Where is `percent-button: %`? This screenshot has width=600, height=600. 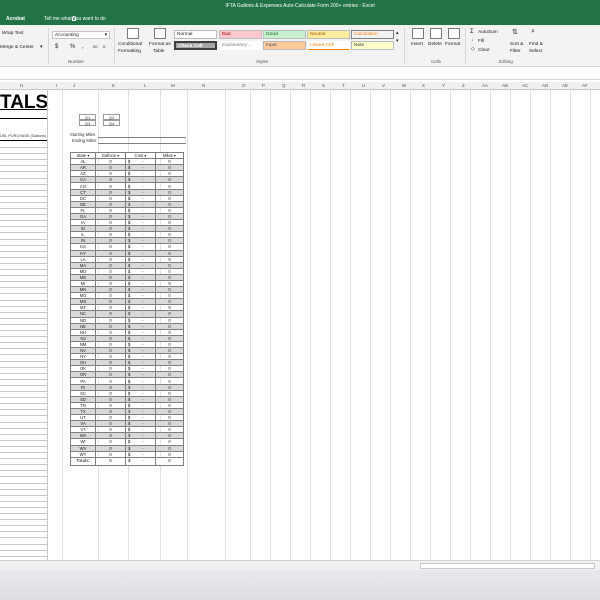
percent-button: % is located at coordinates (72, 47).